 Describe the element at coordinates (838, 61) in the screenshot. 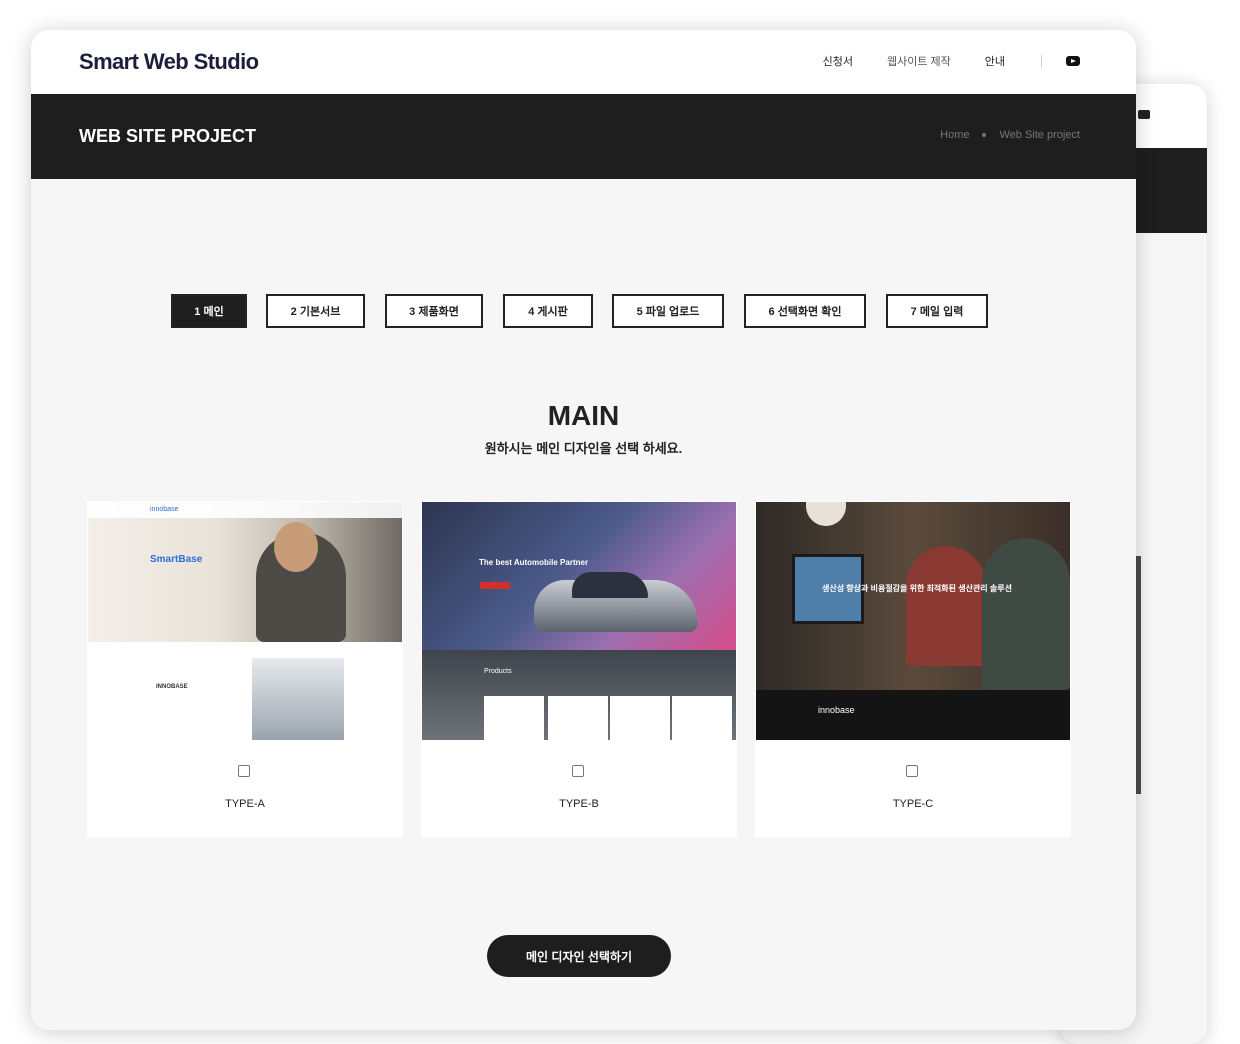

I see `nav-link-application: 신청서` at that location.